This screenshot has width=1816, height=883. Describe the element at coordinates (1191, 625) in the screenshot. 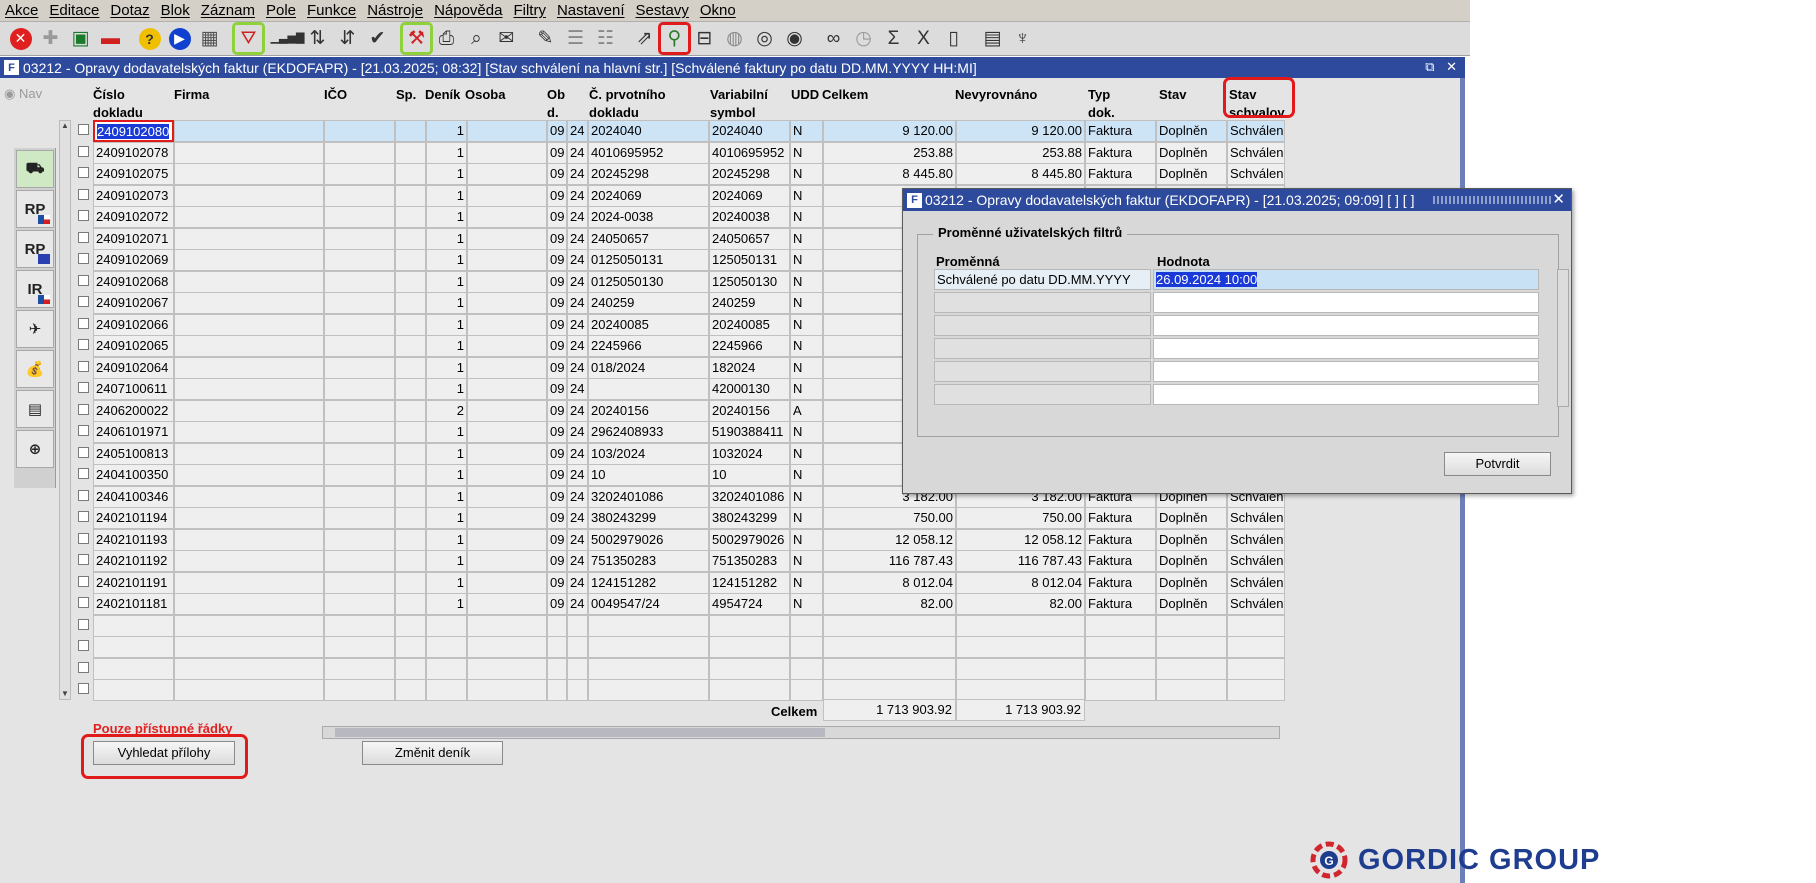

I see `cell-stav` at that location.